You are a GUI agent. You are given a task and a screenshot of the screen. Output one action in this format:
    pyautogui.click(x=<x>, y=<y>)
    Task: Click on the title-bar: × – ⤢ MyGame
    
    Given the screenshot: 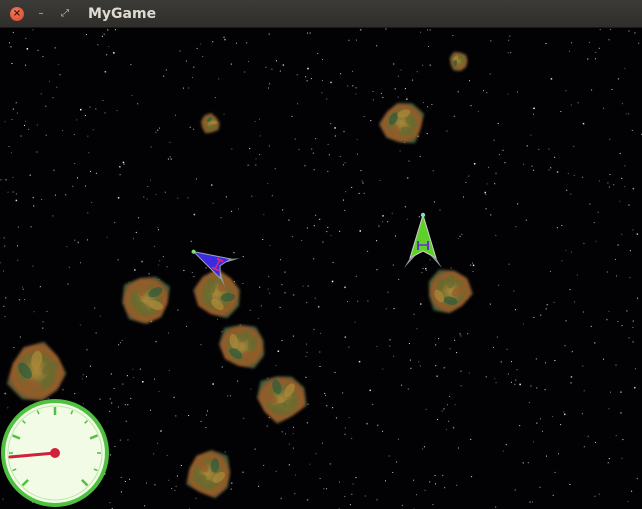 What is the action you would take?
    pyautogui.click(x=321, y=14)
    